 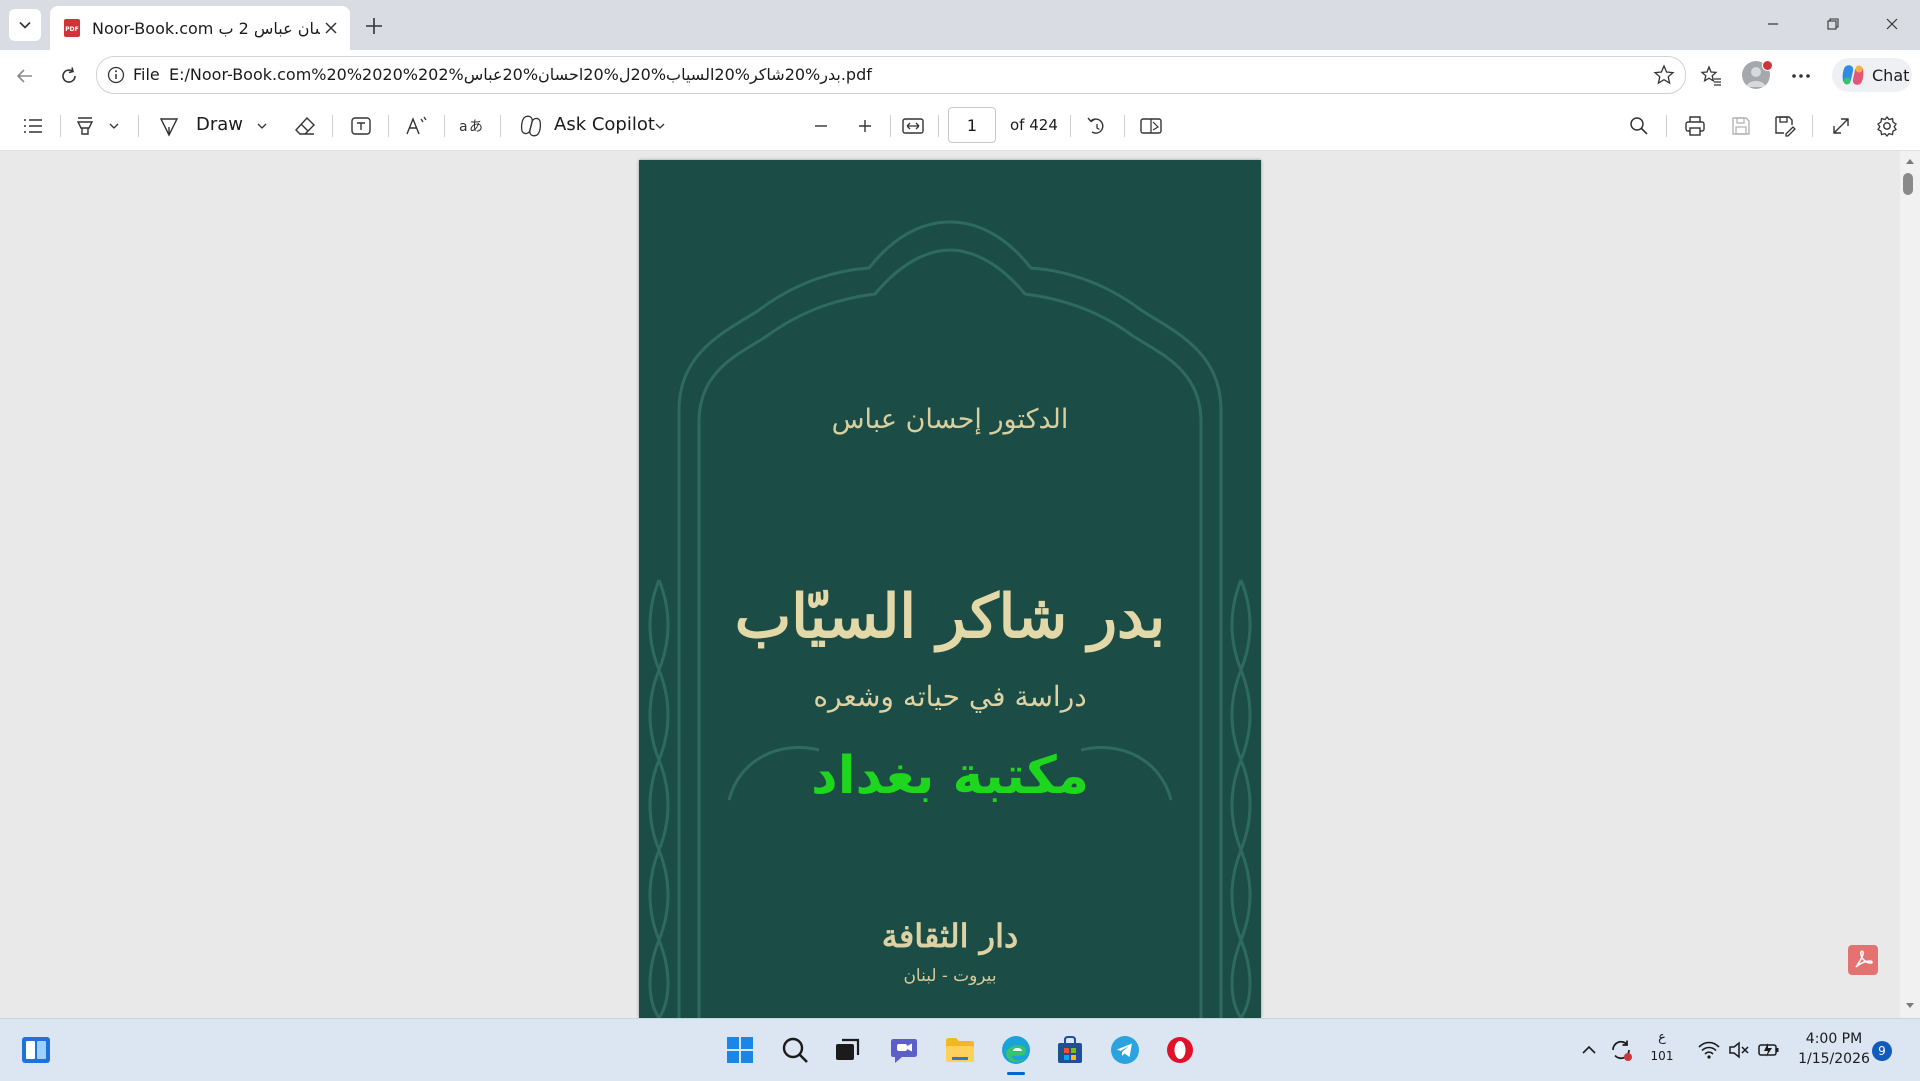 I want to click on telegram-button, so click(x=1125, y=1050).